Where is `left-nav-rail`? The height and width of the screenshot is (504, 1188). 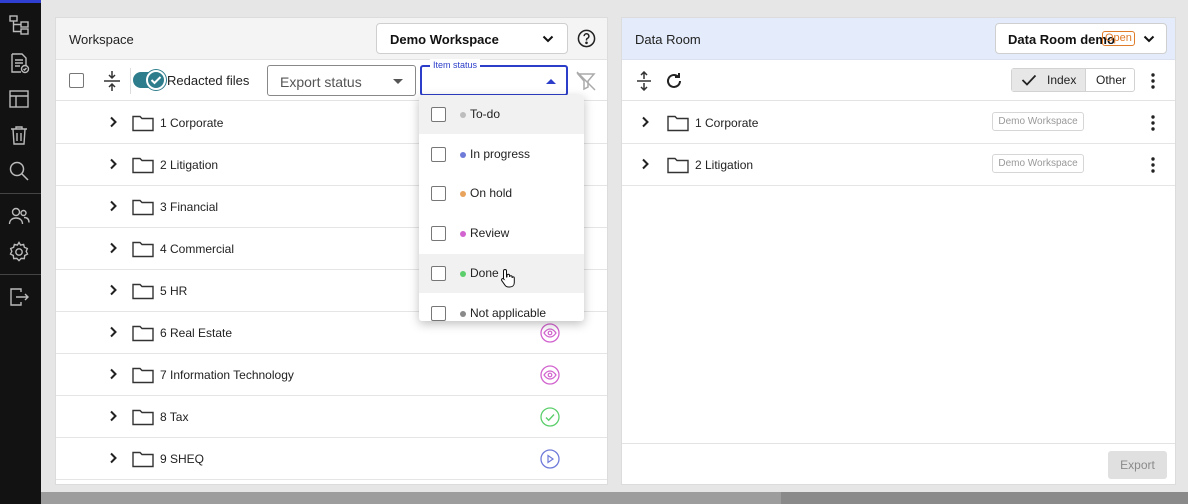 left-nav-rail is located at coordinates (20, 252).